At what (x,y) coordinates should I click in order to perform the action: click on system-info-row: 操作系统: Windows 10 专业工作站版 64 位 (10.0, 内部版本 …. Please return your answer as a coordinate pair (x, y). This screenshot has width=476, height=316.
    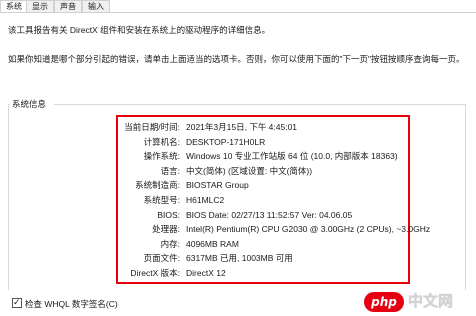
    Looking at the image, I should click on (263, 156).